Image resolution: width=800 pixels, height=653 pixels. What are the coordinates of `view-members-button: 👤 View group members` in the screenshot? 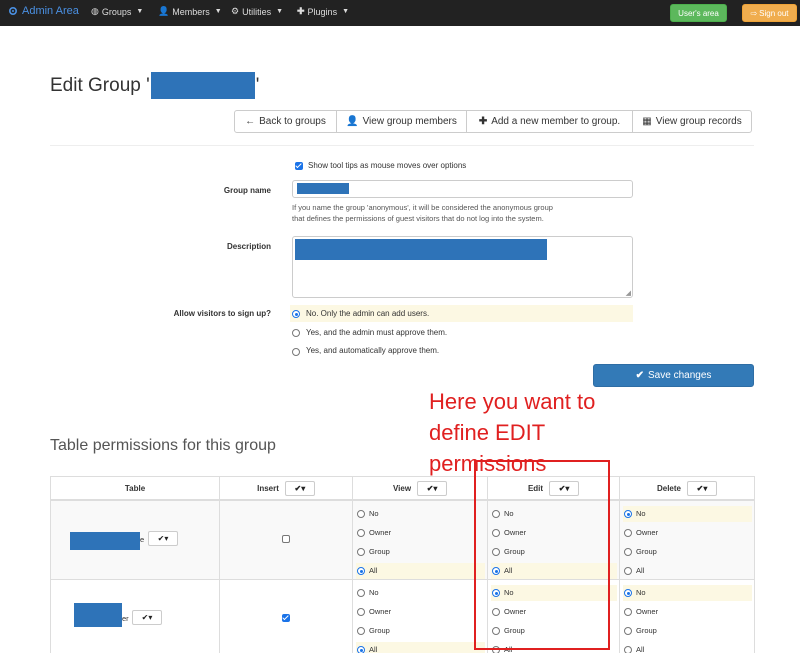 It's located at (401, 121).